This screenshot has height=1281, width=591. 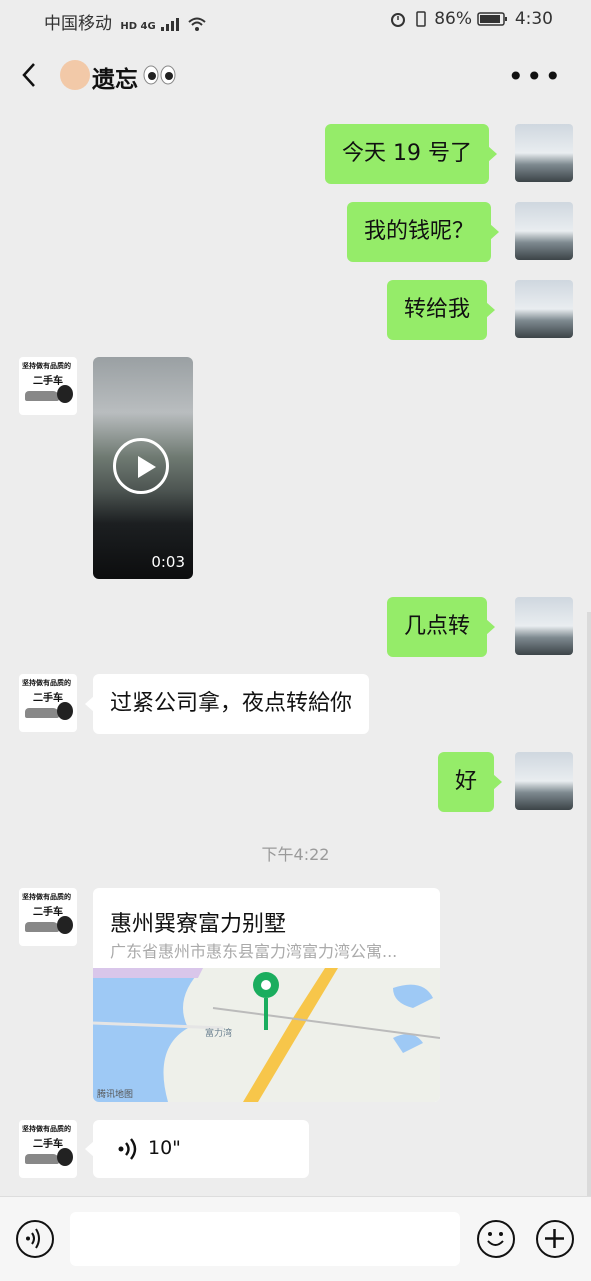 I want to click on alarm-icon, so click(x=398, y=20).